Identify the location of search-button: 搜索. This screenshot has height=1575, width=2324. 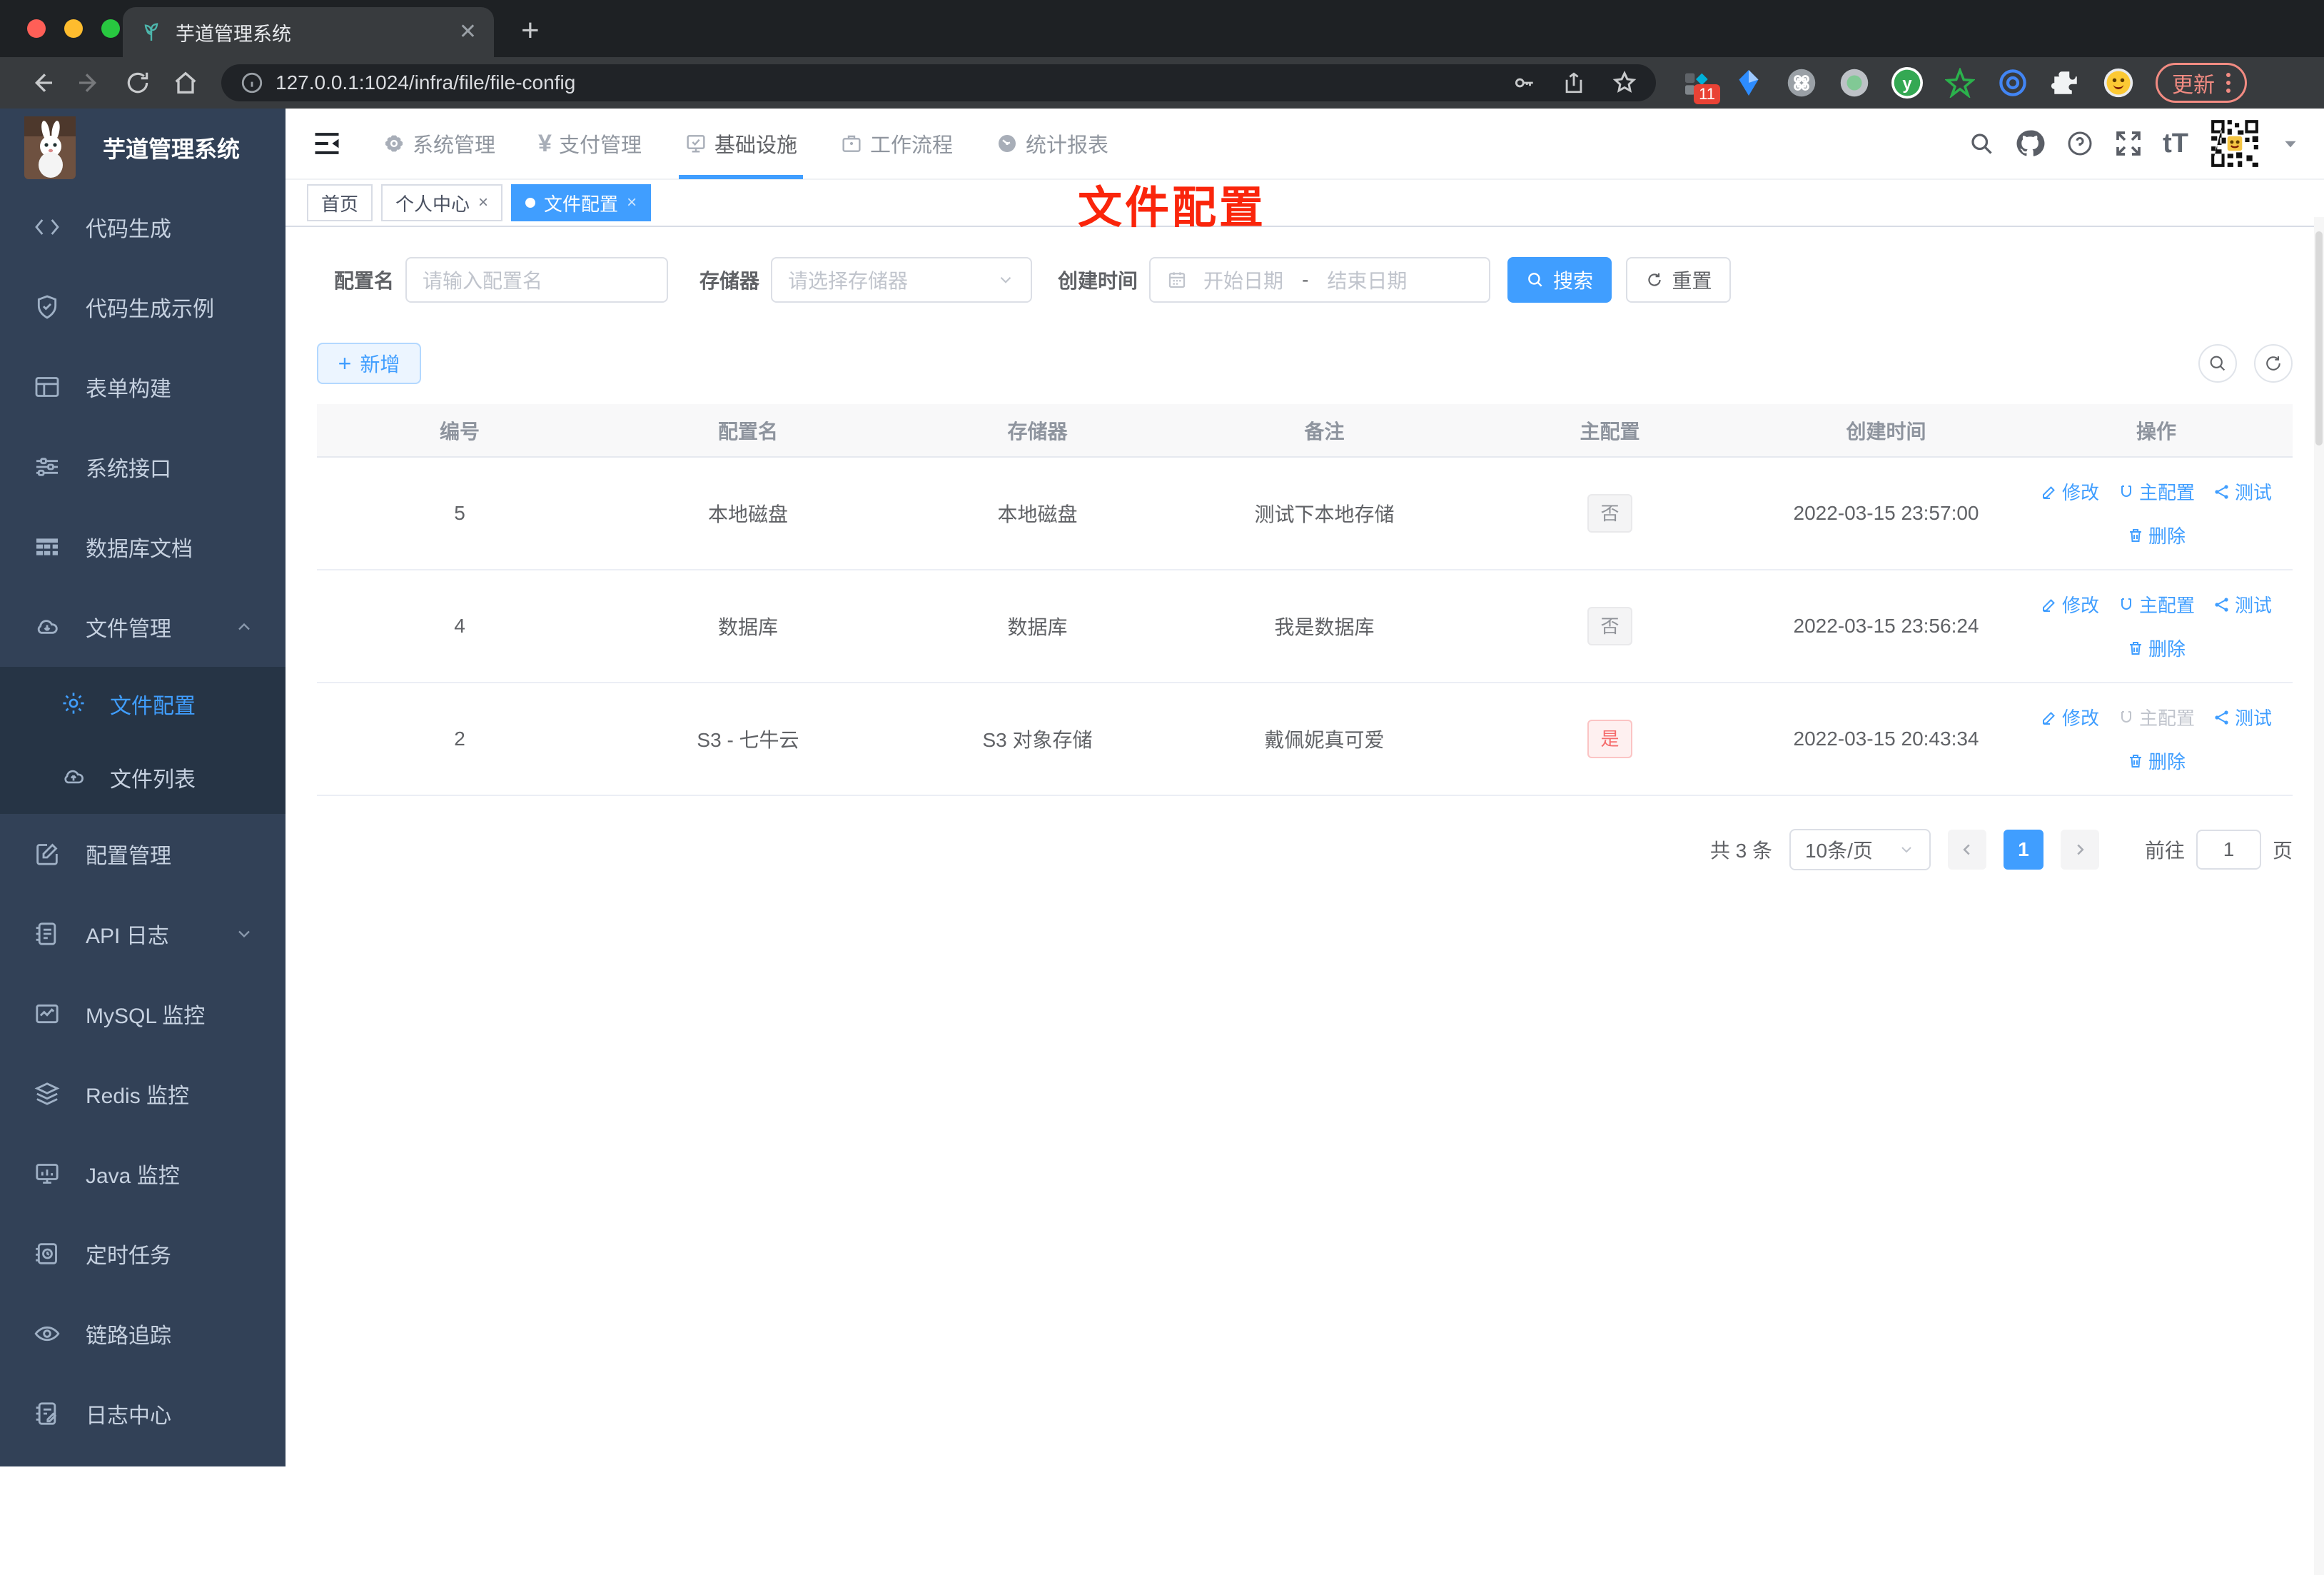
(1559, 280).